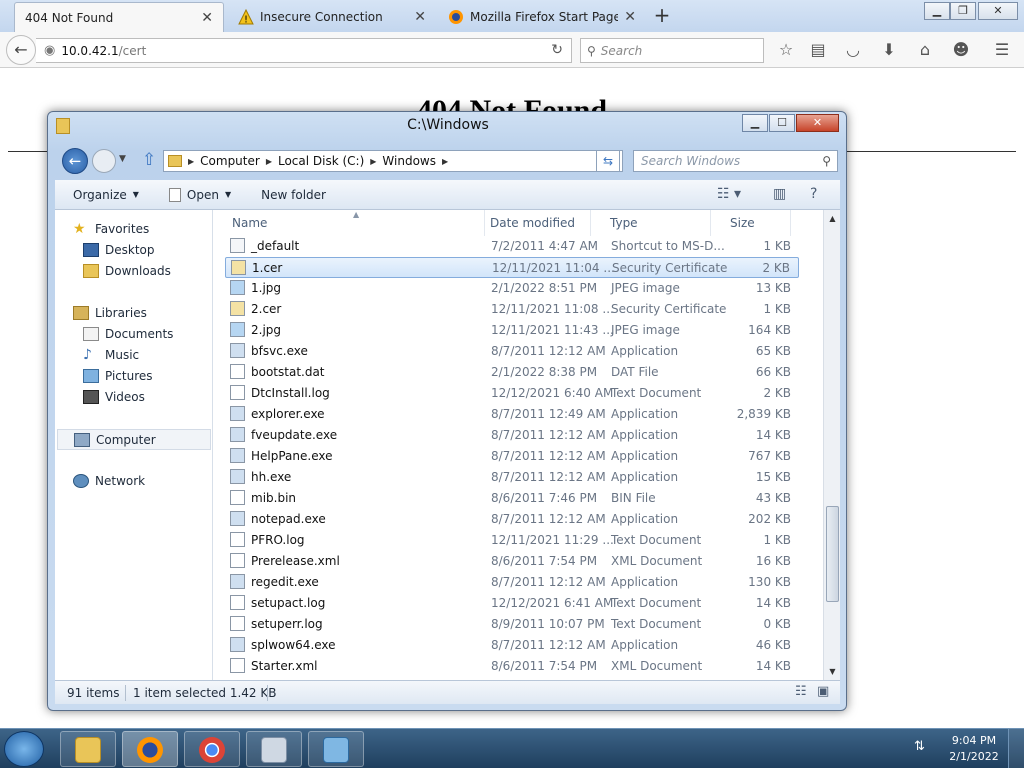  I want to click on network-tray-icon: ⇅, so click(922, 747).